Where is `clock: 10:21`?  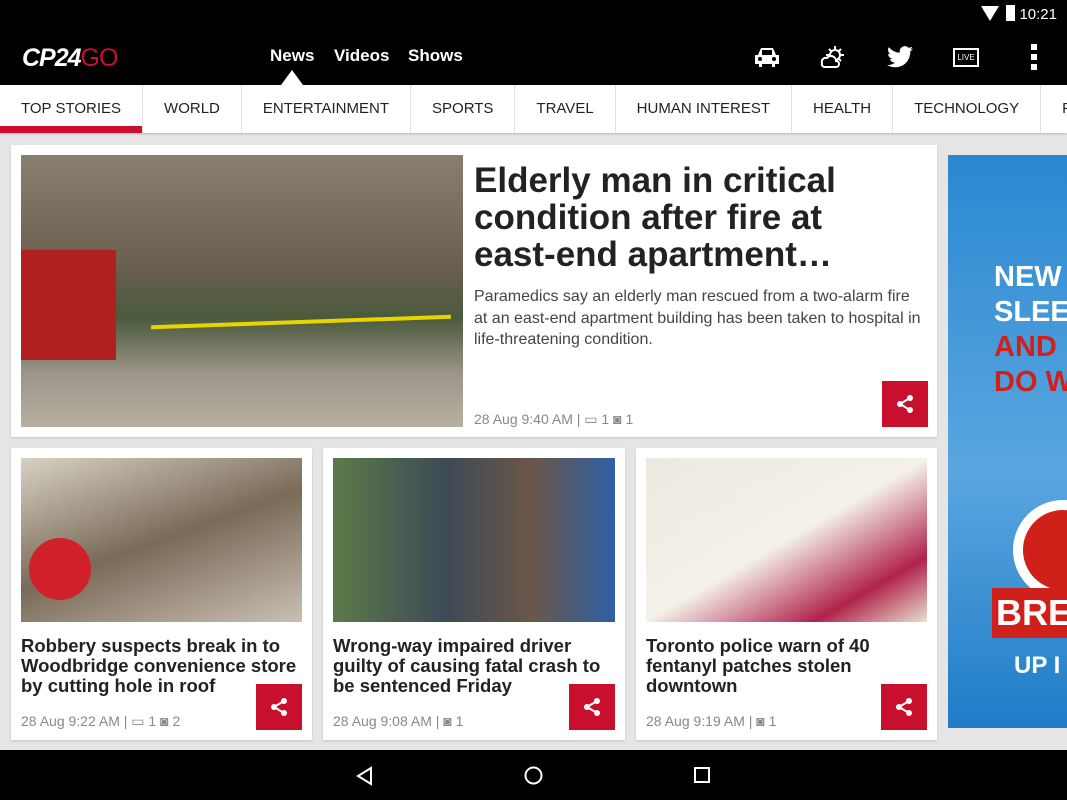 clock: 10:21 is located at coordinates (1038, 14).